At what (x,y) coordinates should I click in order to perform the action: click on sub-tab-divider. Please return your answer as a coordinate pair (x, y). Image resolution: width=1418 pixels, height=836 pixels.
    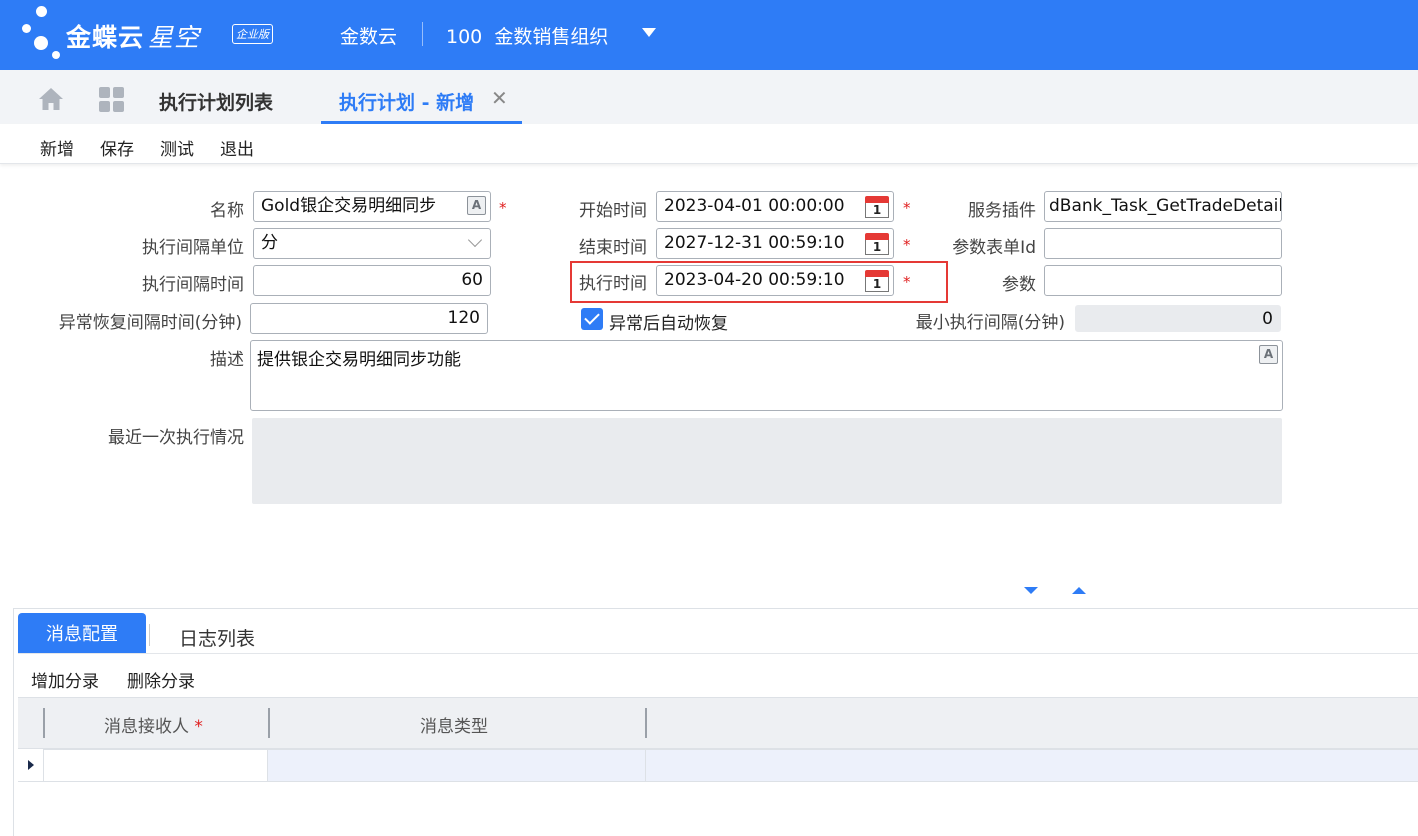
    Looking at the image, I should click on (149, 635).